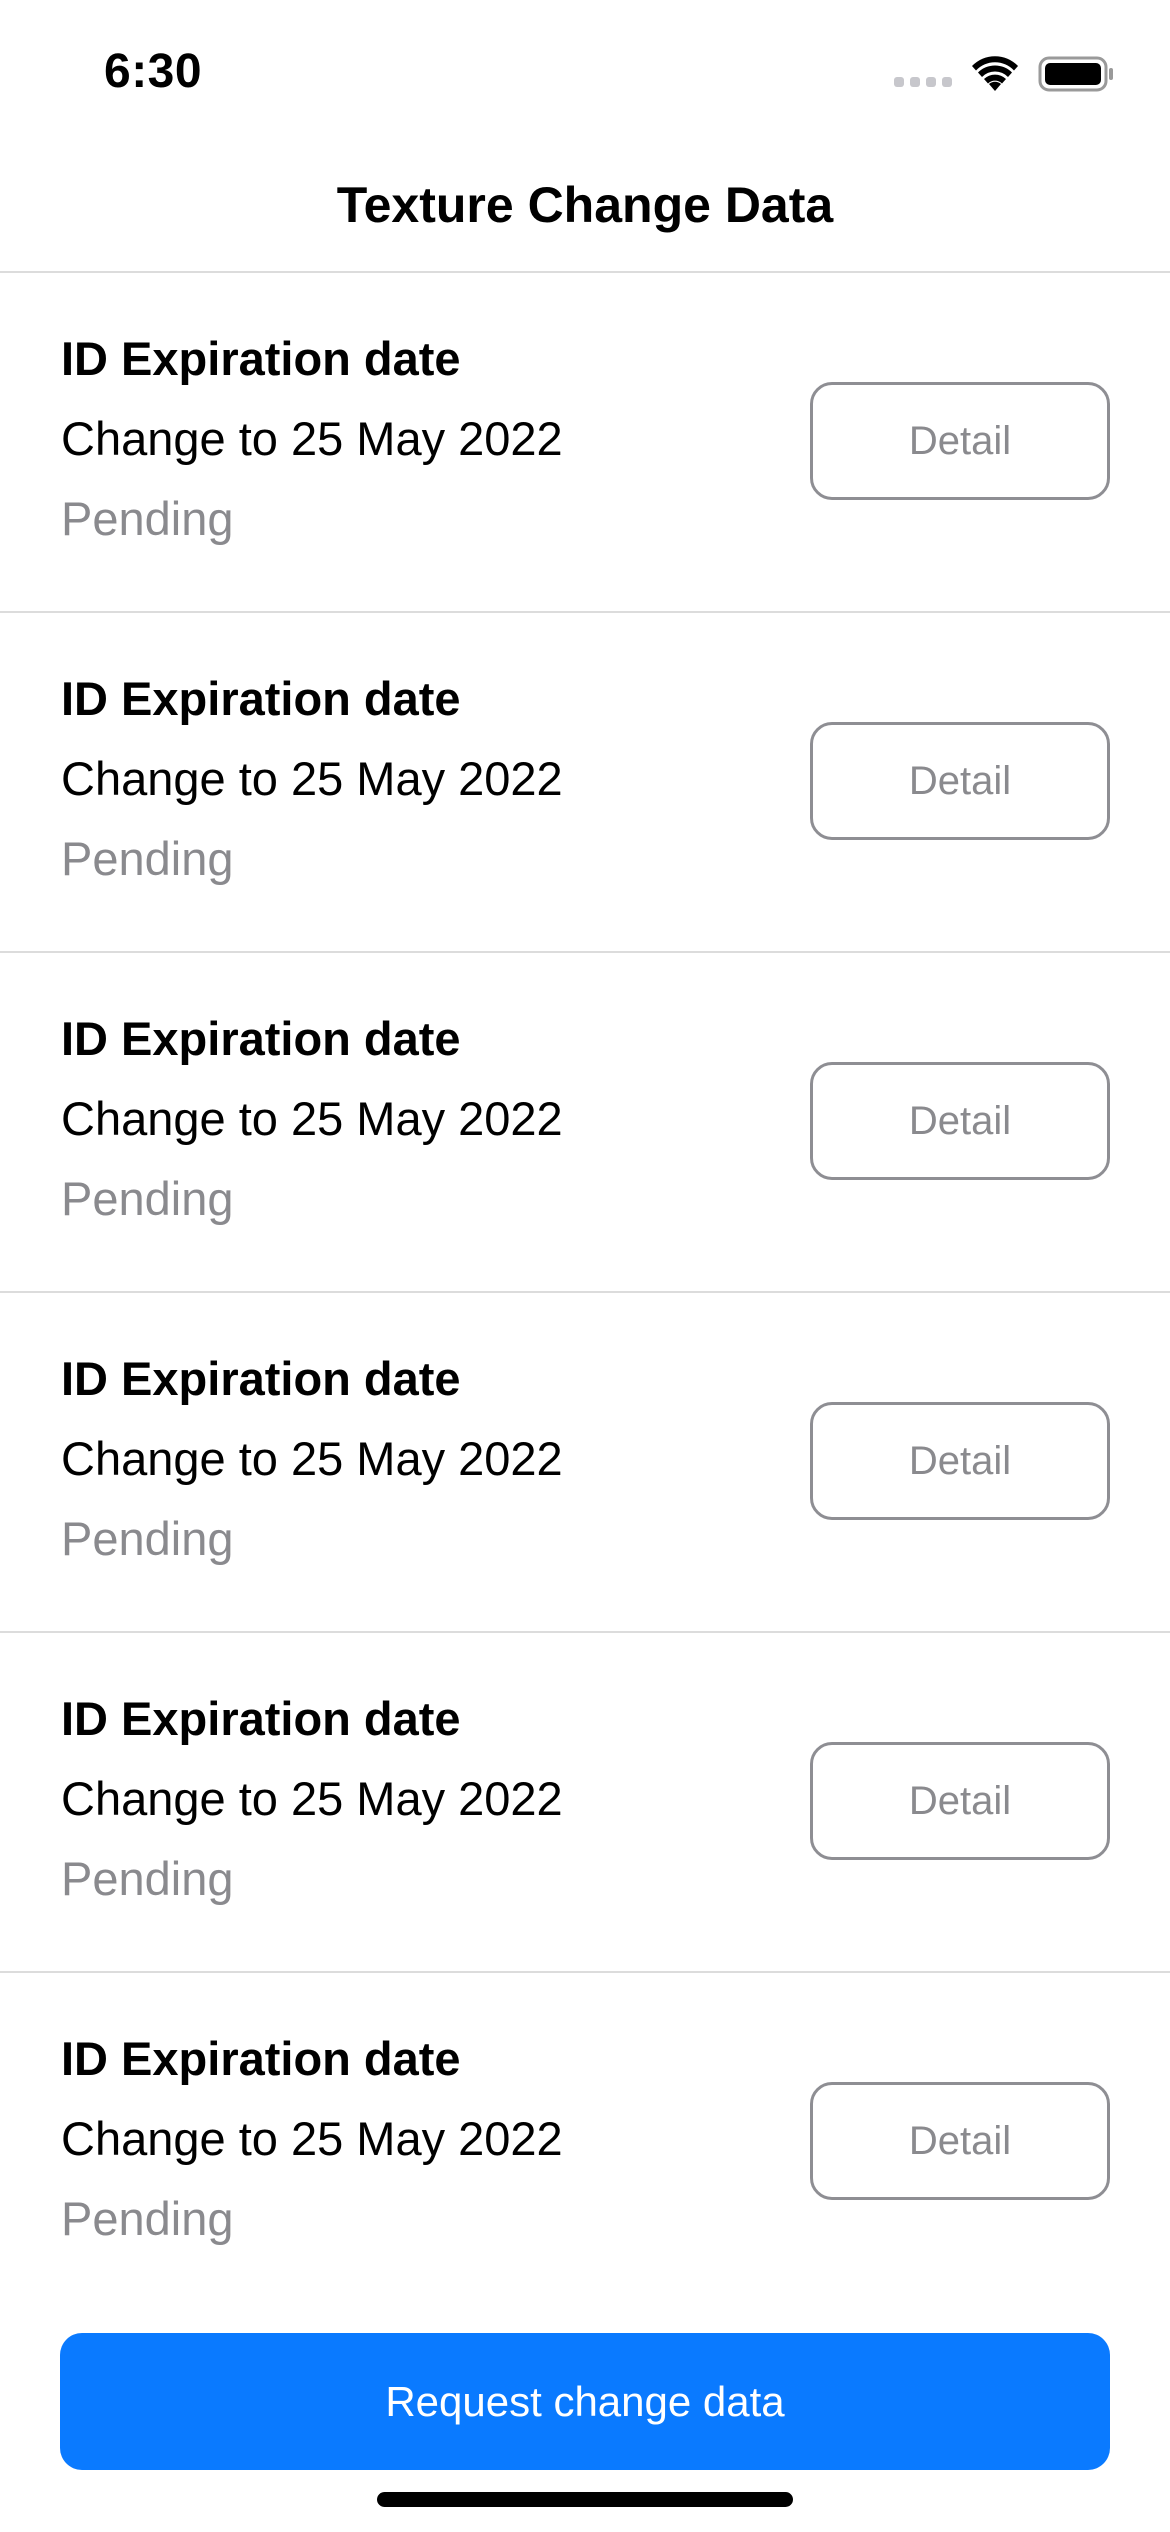 The height and width of the screenshot is (2532, 1170). Describe the element at coordinates (923, 82) in the screenshot. I see `cellular-signal-icon` at that location.